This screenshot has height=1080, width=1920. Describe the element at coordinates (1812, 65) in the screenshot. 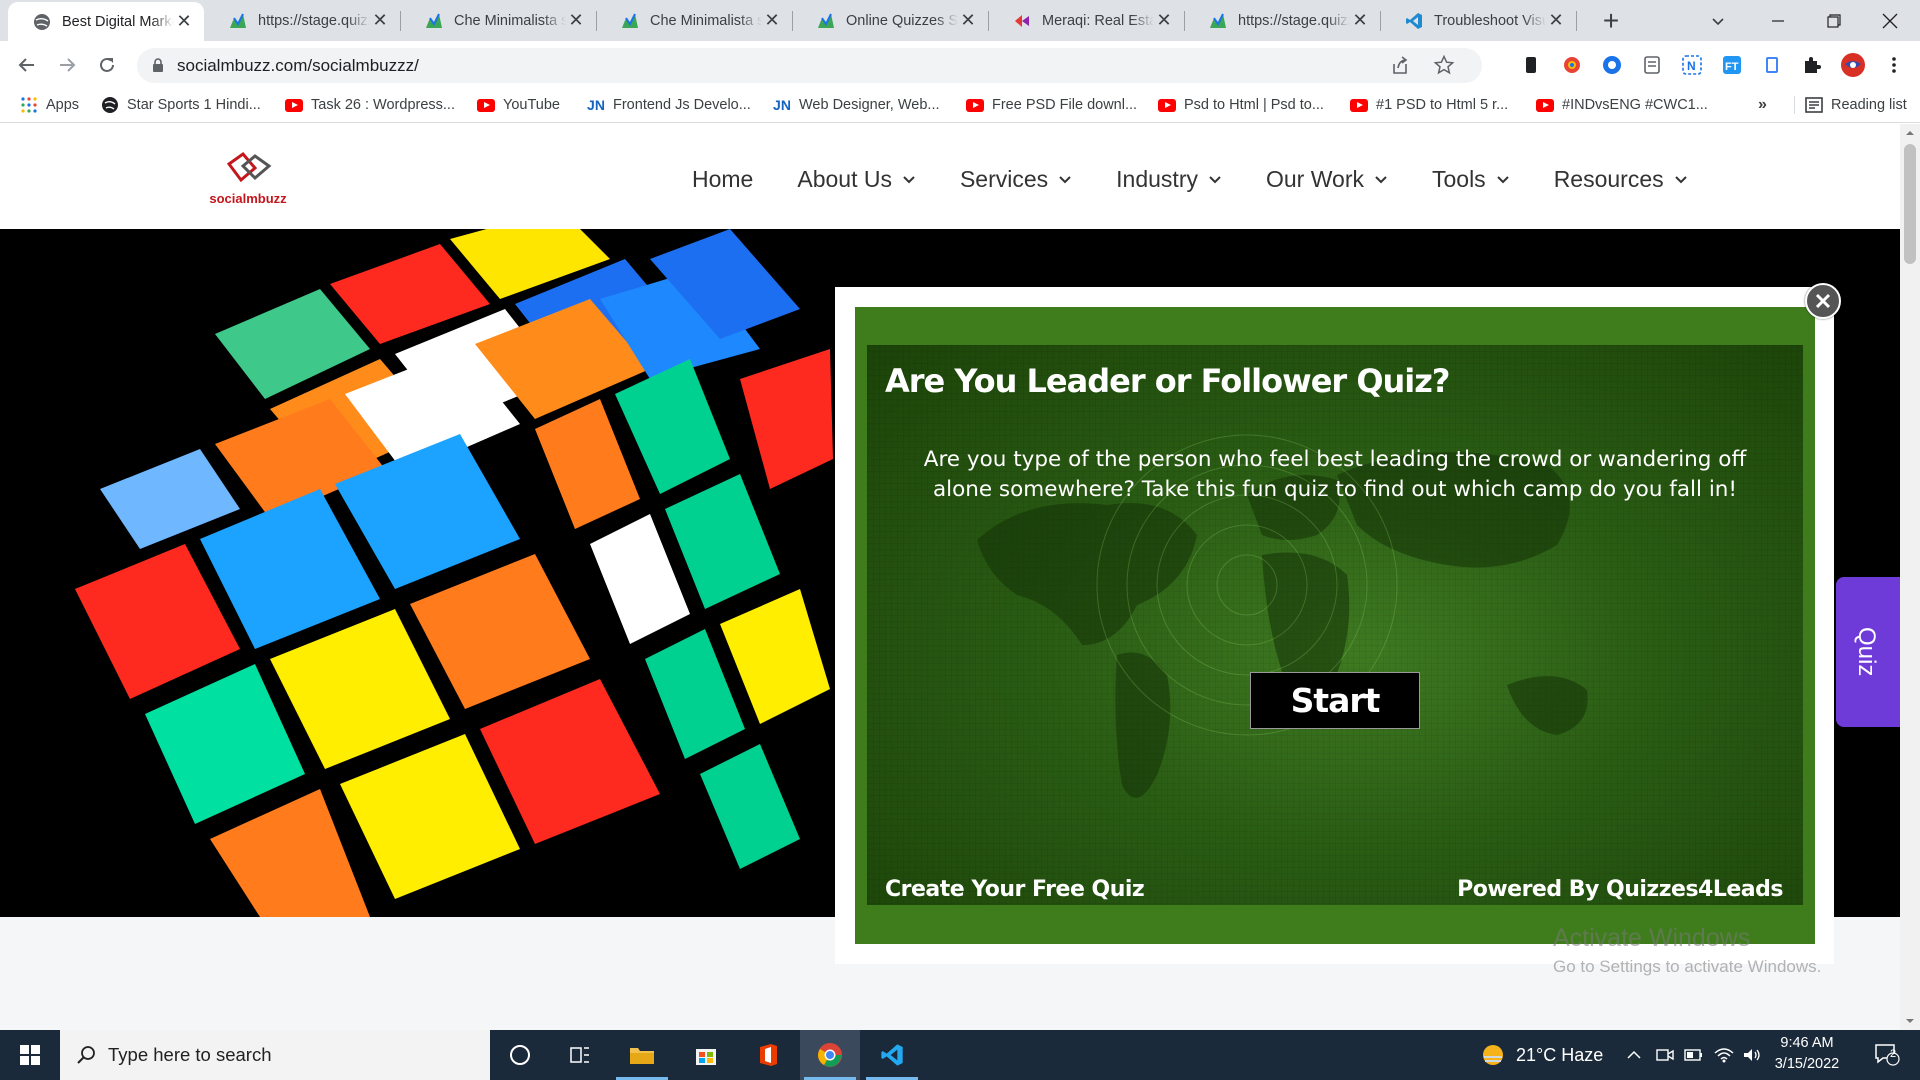

I see `extensions-puzzle-icon` at that location.